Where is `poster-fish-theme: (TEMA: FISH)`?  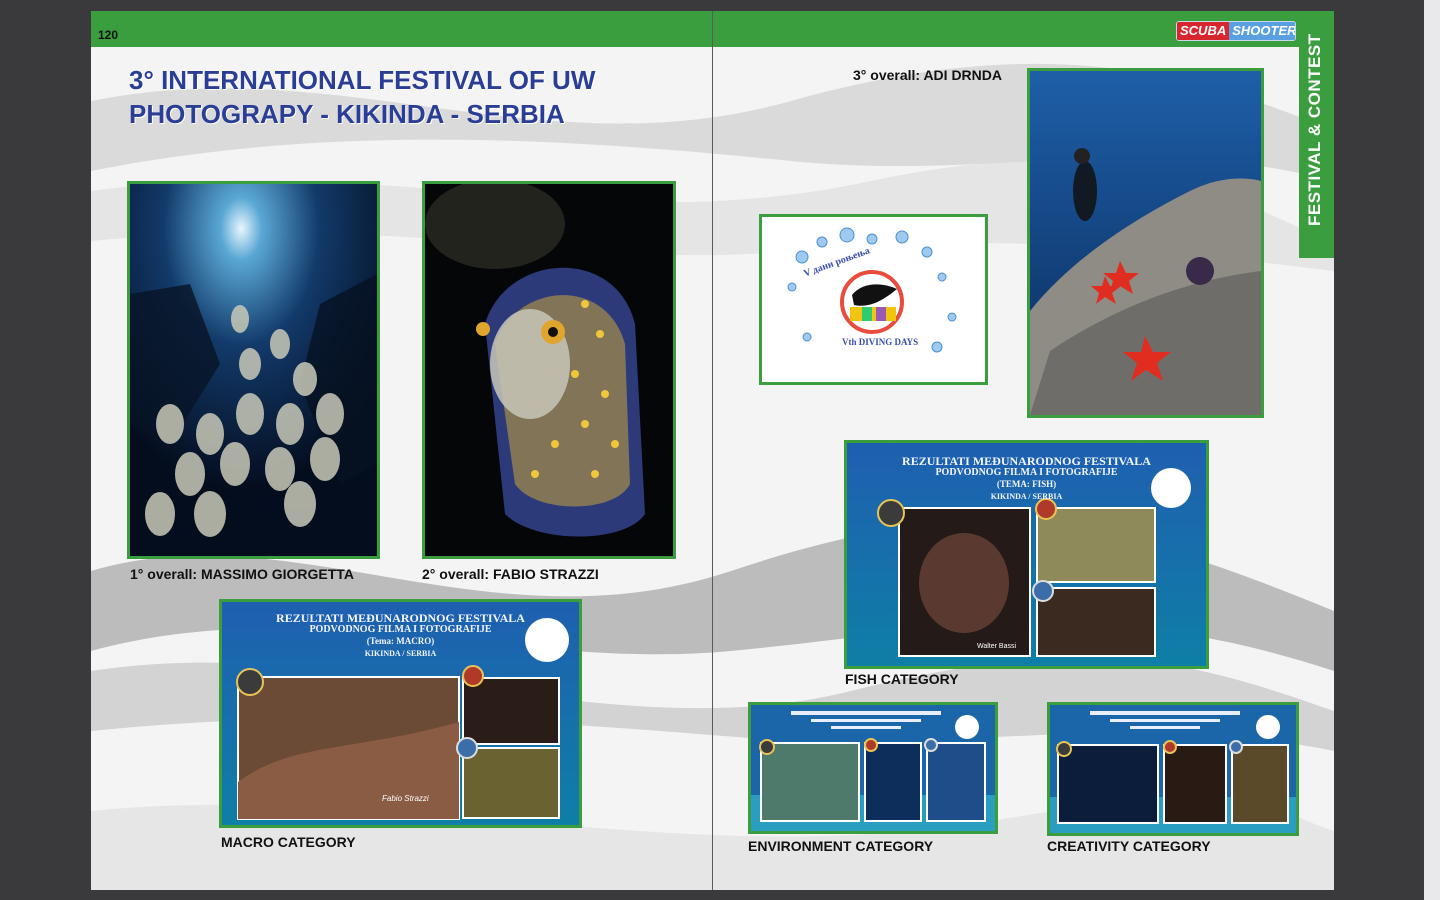 poster-fish-theme: (TEMA: FISH) is located at coordinates (1026, 484).